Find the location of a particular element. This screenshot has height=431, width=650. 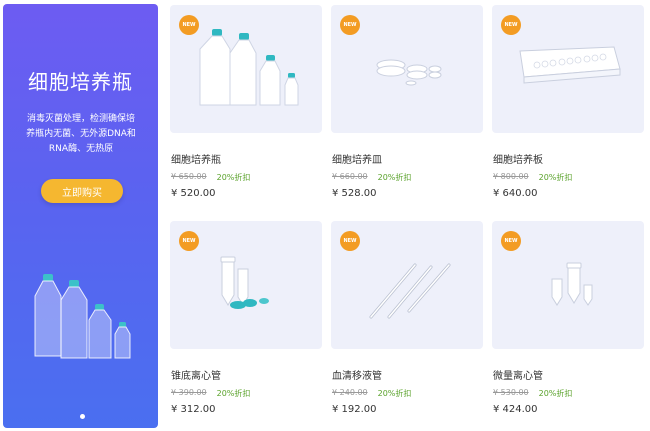

product-name: 细胞培养皿 is located at coordinates (357, 158).